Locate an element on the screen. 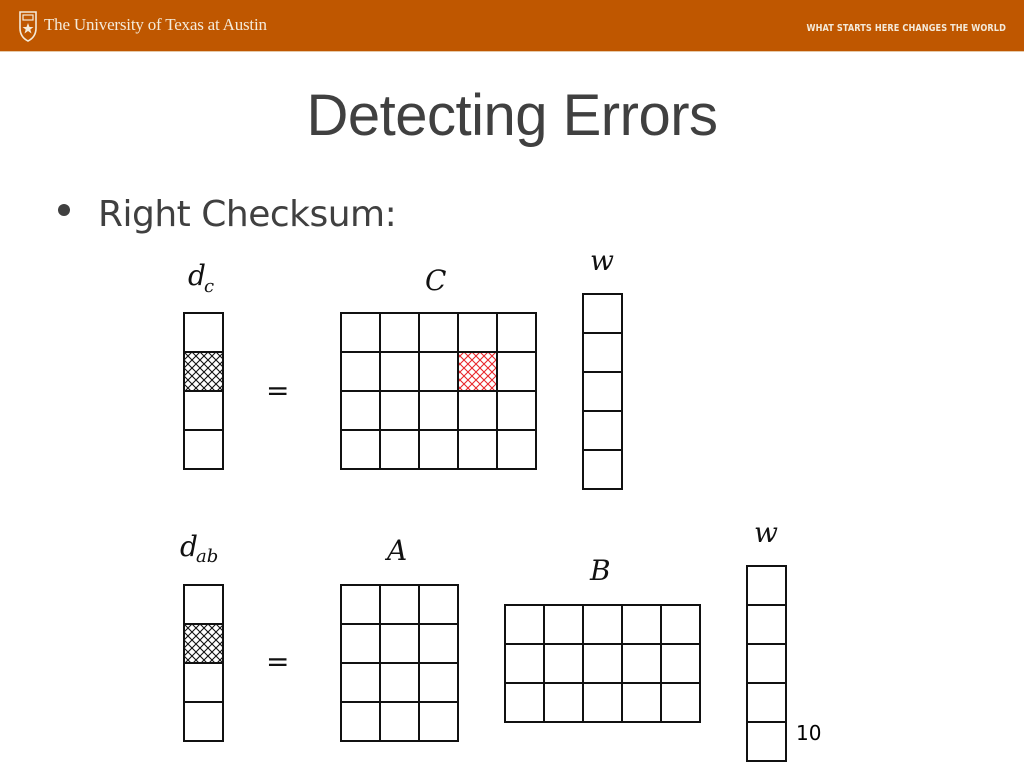  page-number: 10 is located at coordinates (809, 733).